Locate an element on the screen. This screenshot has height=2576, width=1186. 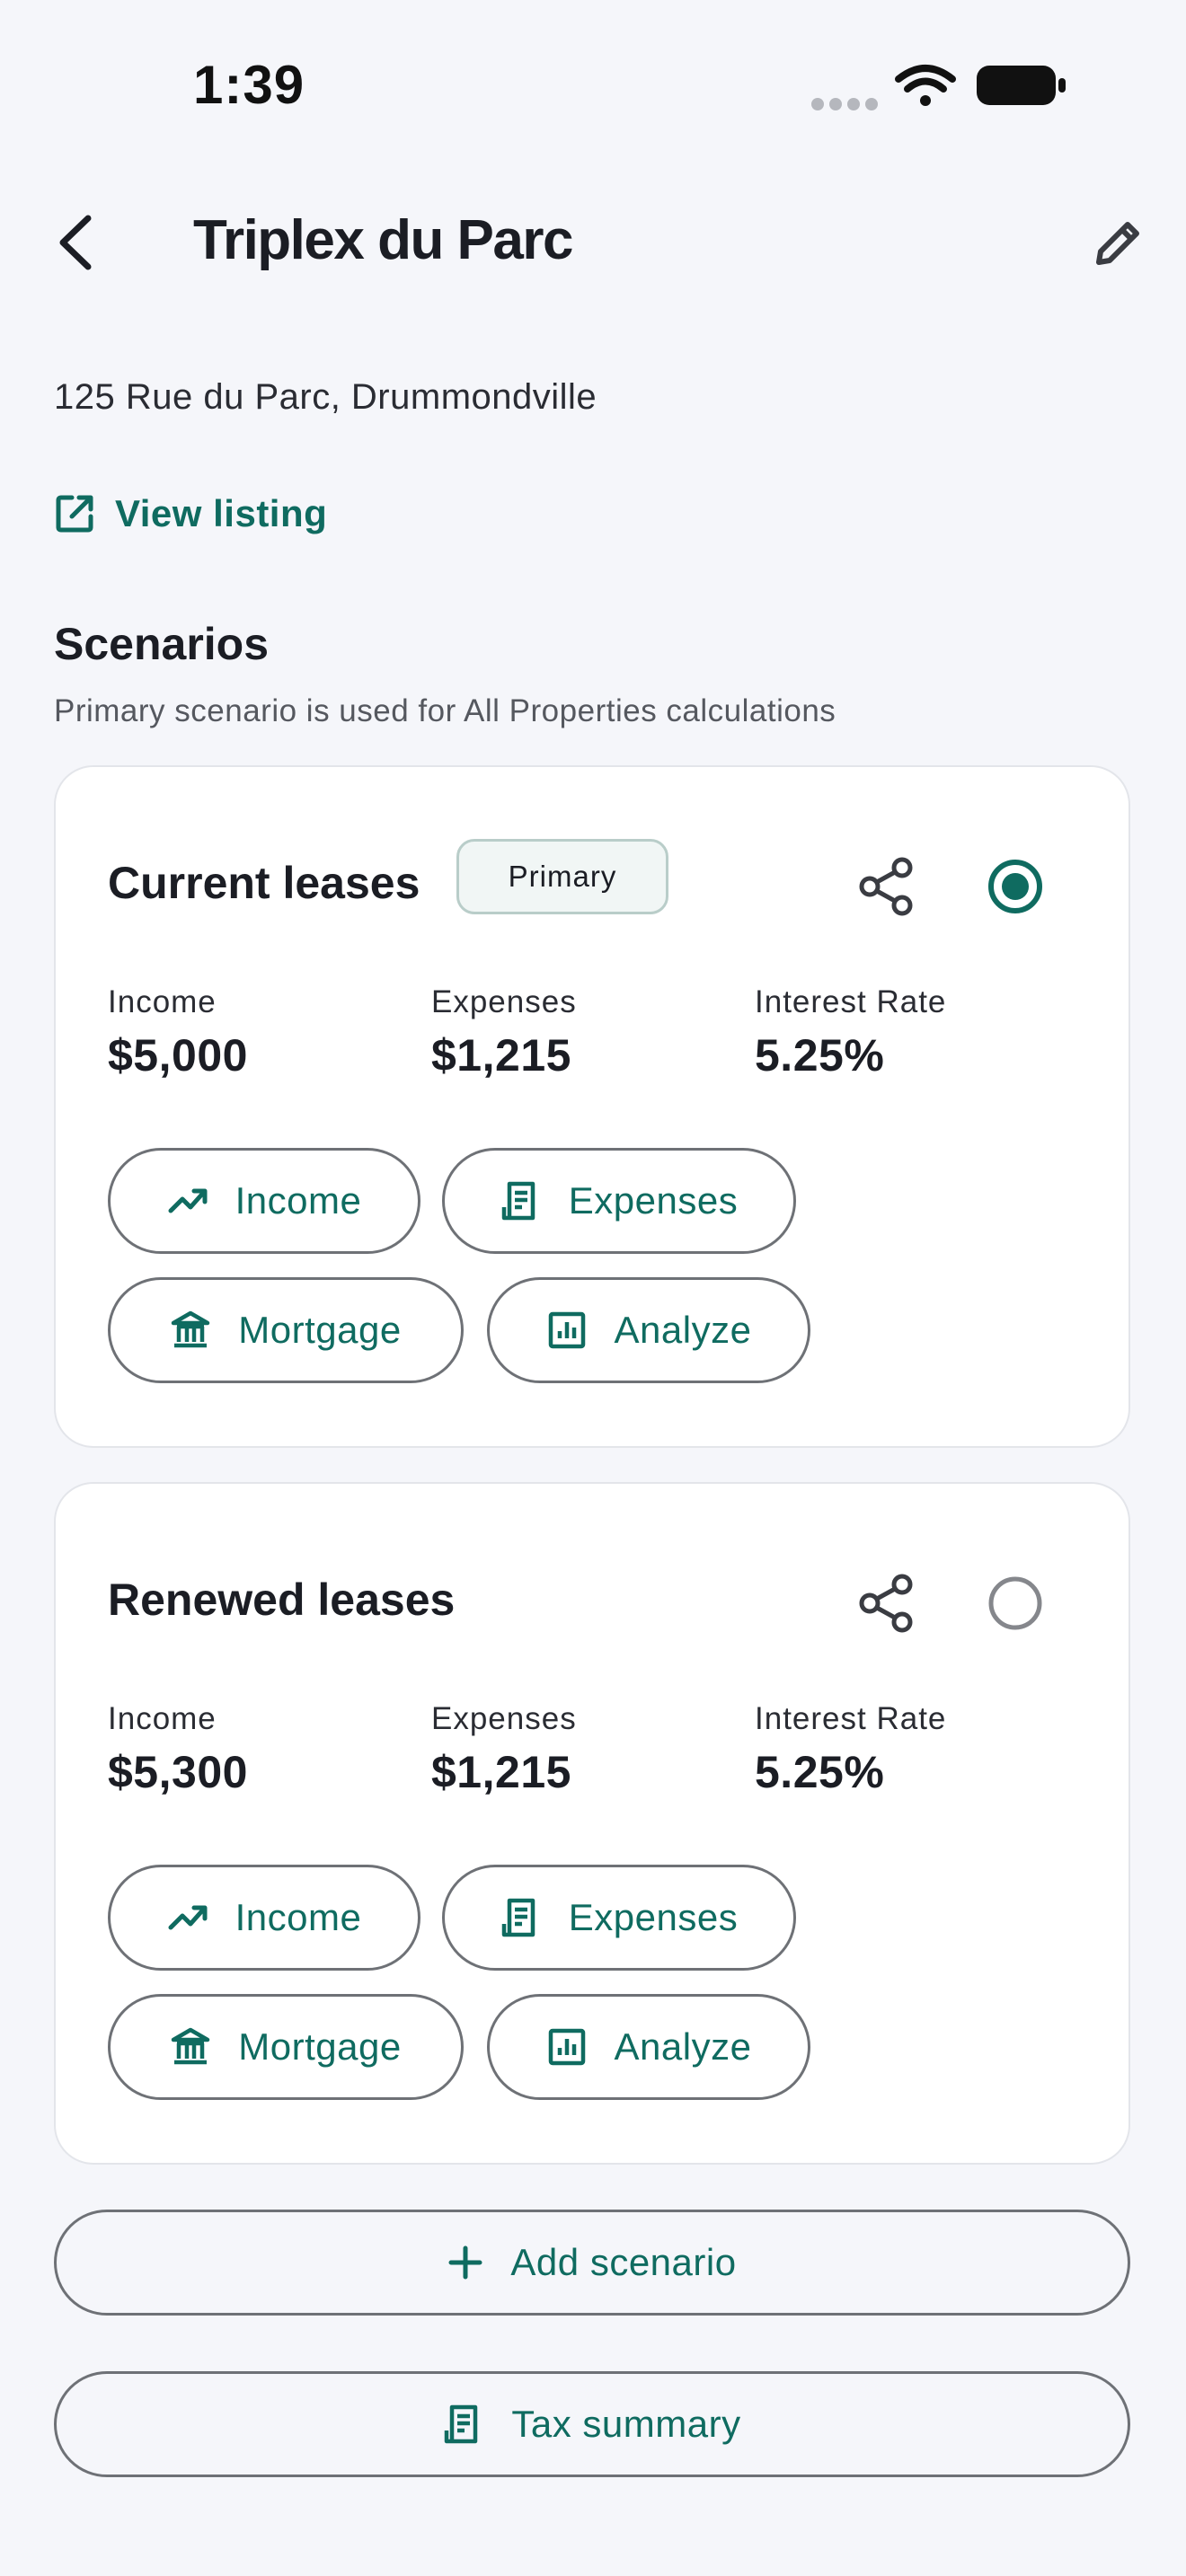
metric-value-income: $5,000 is located at coordinates (178, 1055).